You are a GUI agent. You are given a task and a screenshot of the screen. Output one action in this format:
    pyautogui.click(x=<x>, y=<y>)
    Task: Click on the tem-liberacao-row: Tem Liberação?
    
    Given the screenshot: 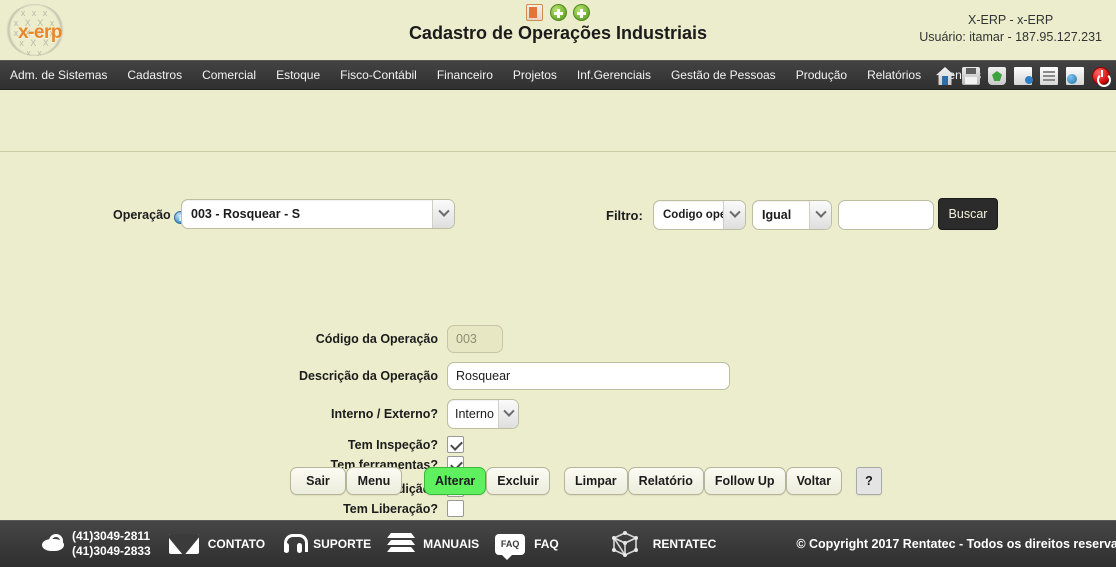 What is the action you would take?
    pyautogui.click(x=403, y=508)
    